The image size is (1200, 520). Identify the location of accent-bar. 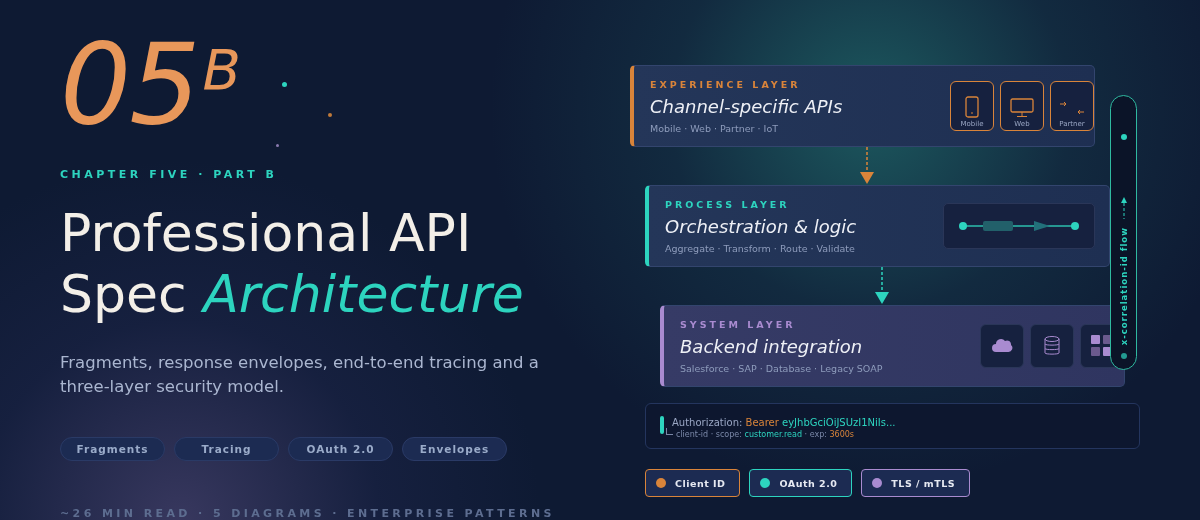
(662, 425).